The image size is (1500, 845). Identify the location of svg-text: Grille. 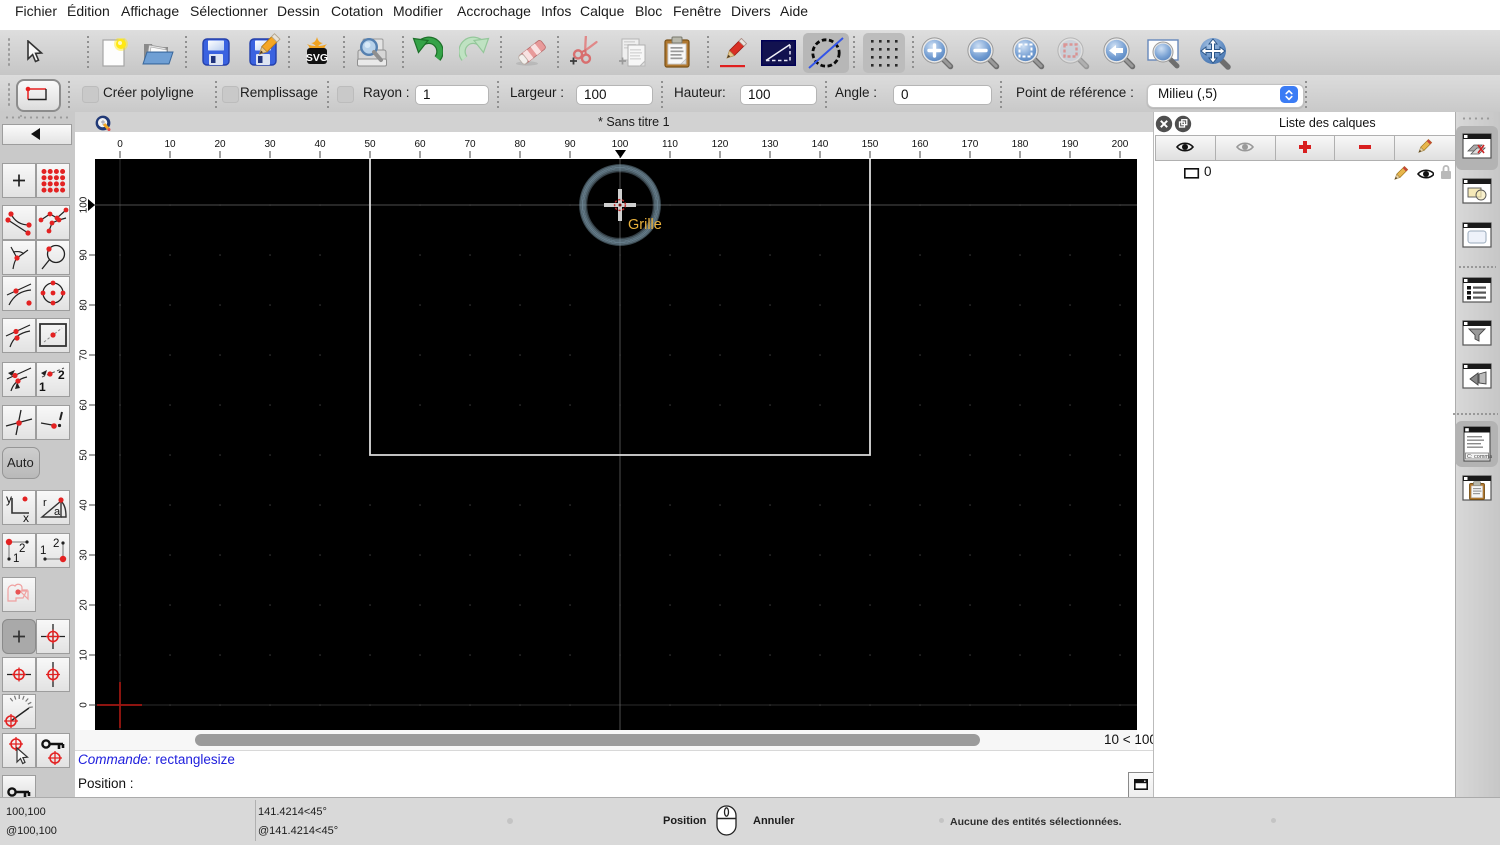
(645, 225).